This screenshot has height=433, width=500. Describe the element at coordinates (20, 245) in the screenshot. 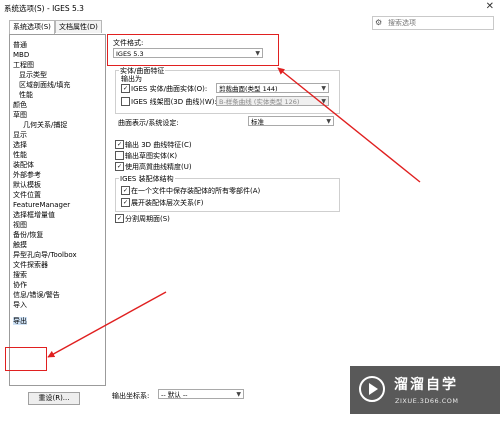

I see `tree-item-touch: 触摸` at that location.